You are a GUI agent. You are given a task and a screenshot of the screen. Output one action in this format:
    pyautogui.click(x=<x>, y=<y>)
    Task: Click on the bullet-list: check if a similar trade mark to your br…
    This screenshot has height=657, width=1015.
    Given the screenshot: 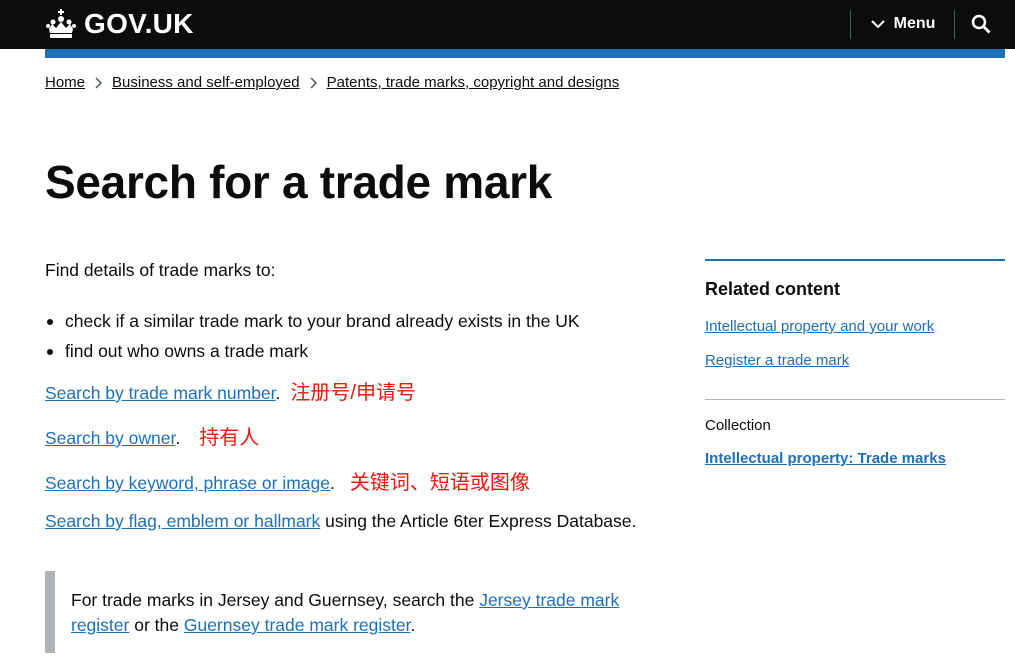 What is the action you would take?
    pyautogui.click(x=312, y=336)
    